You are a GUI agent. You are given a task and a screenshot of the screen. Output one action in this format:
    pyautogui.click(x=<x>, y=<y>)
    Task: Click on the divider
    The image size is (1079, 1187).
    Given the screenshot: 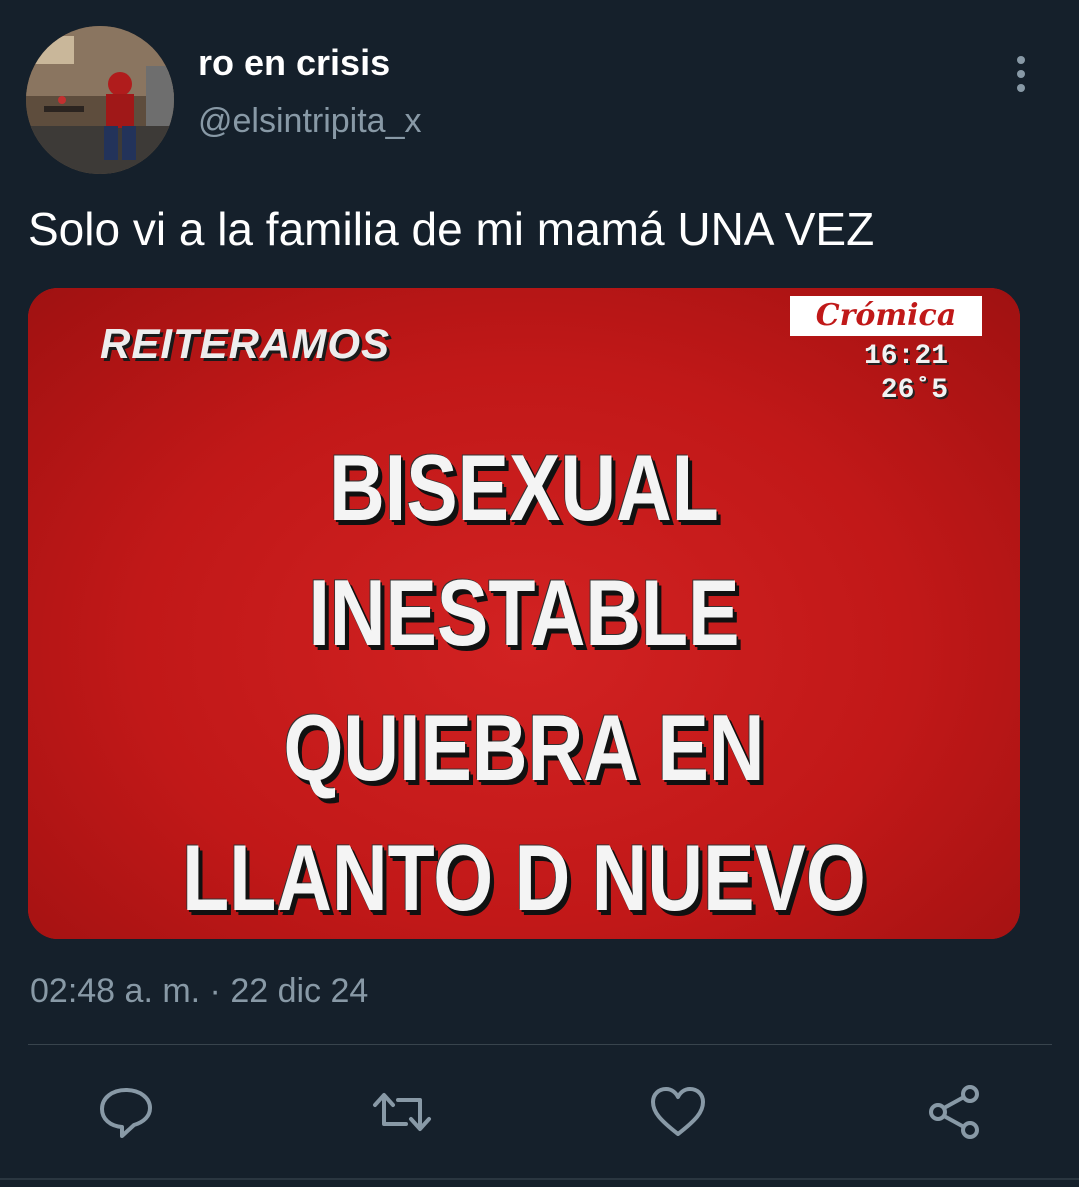 What is the action you would take?
    pyautogui.click(x=540, y=1044)
    